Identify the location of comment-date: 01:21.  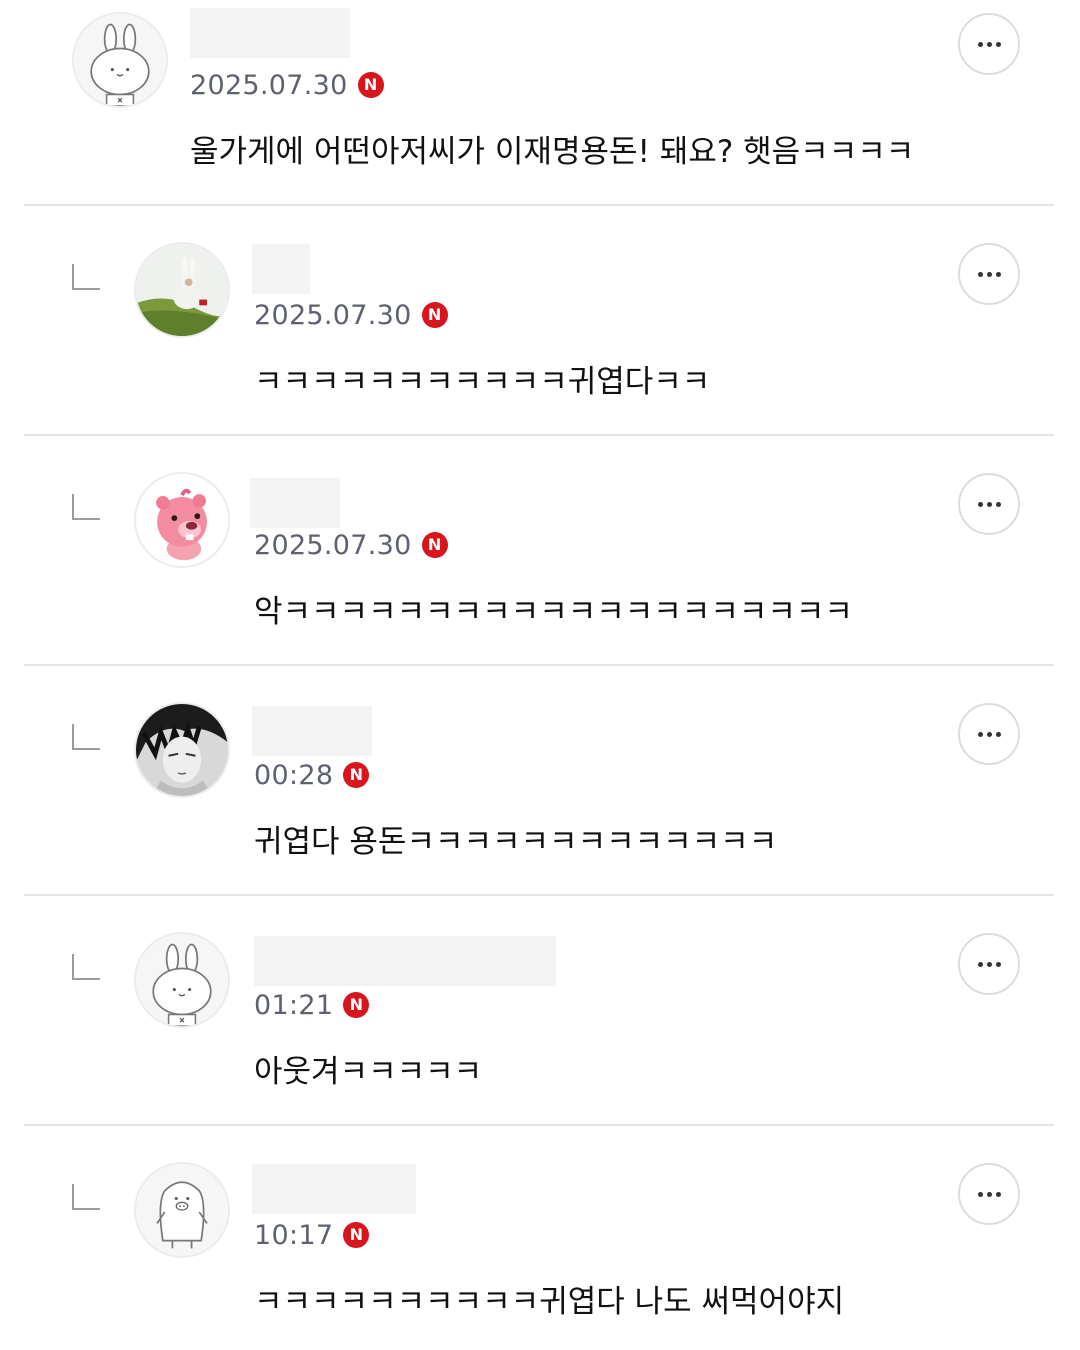
(294, 1005).